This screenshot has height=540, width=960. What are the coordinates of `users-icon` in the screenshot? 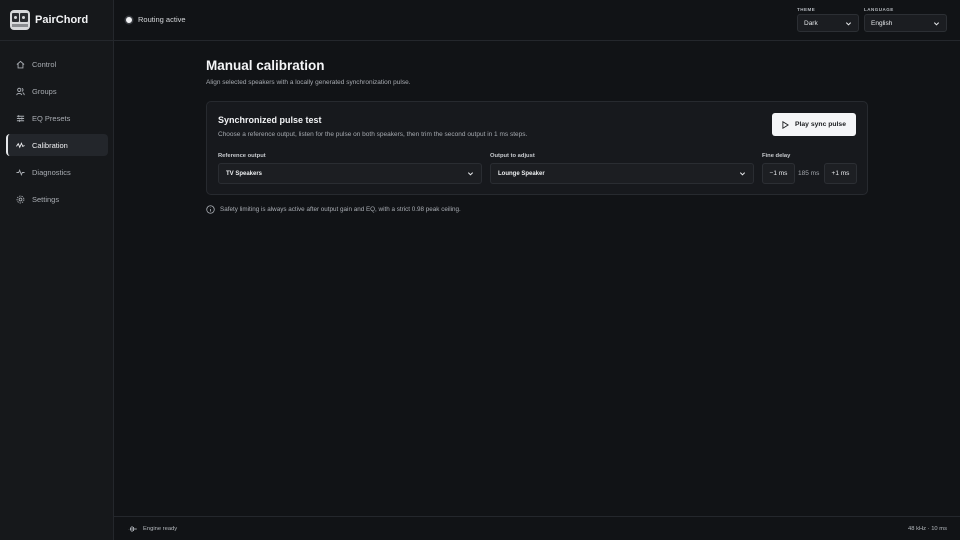 It's located at (20, 91).